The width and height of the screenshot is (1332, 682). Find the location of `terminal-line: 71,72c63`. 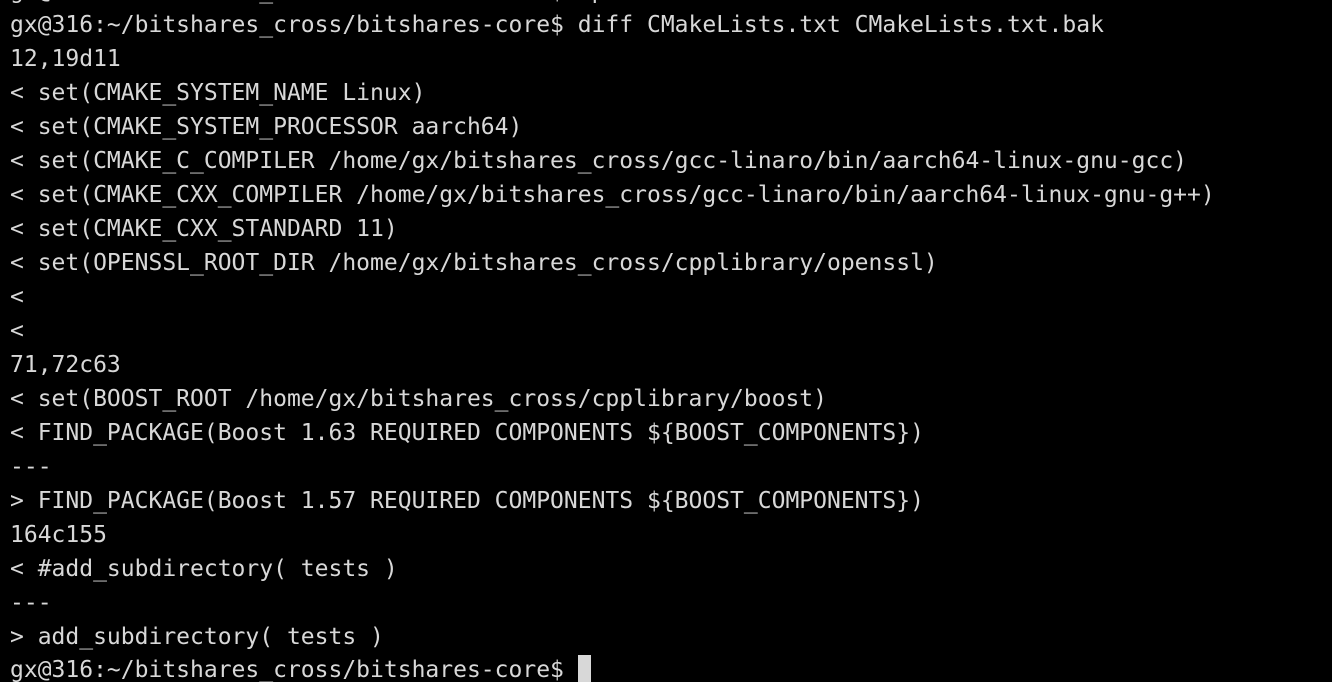

terminal-line: 71,72c63 is located at coordinates (65, 365).